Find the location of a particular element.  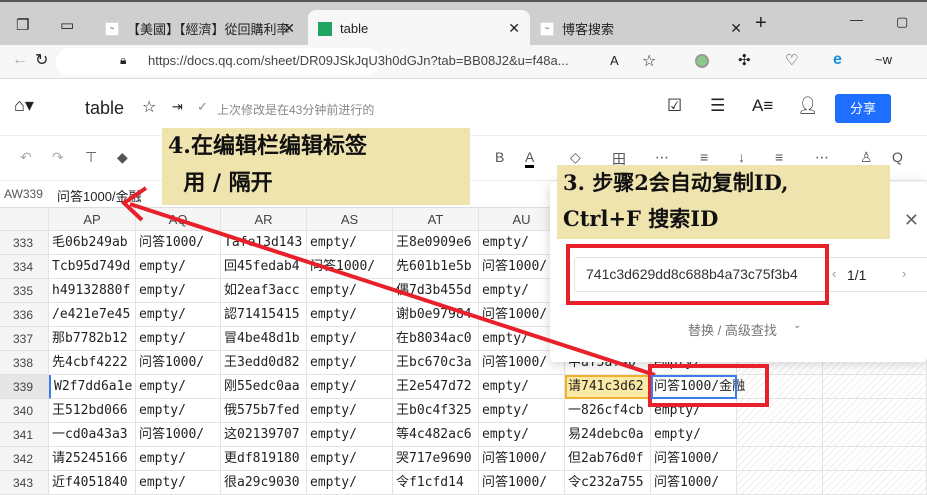

active-cell: 问答1000/金融 is located at coordinates (698, 387).